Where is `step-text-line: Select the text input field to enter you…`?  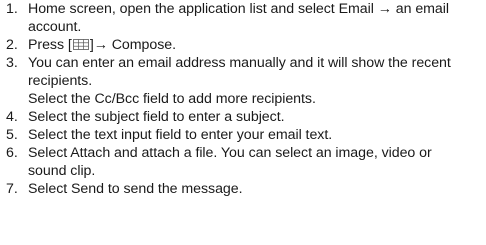 step-text-line: Select the text input field to enter you… is located at coordinates (180, 135).